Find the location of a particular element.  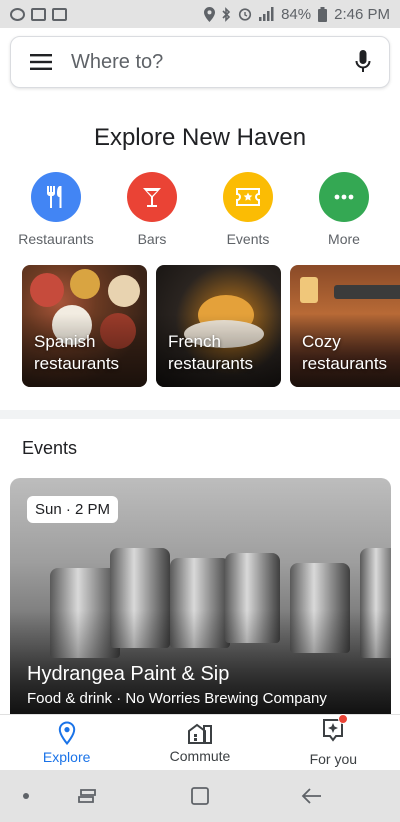

card-spanish-restaurants: Spanish restaurants is located at coordinates (84, 326).